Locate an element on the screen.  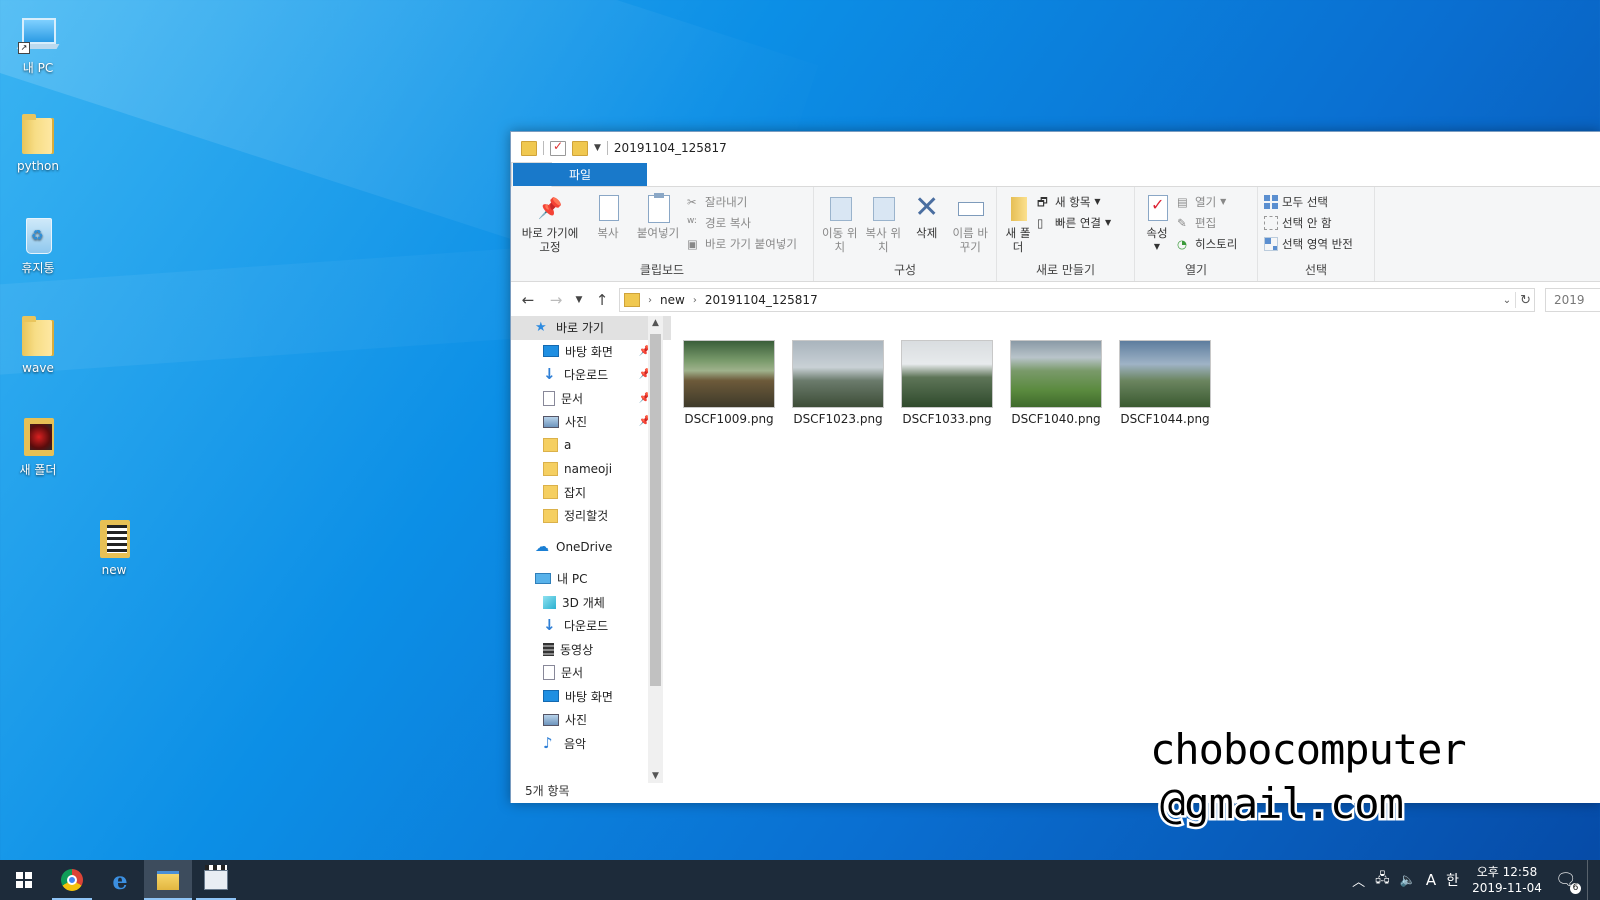
recent-locations-chevron-icon: ▼ is located at coordinates (579, 300).